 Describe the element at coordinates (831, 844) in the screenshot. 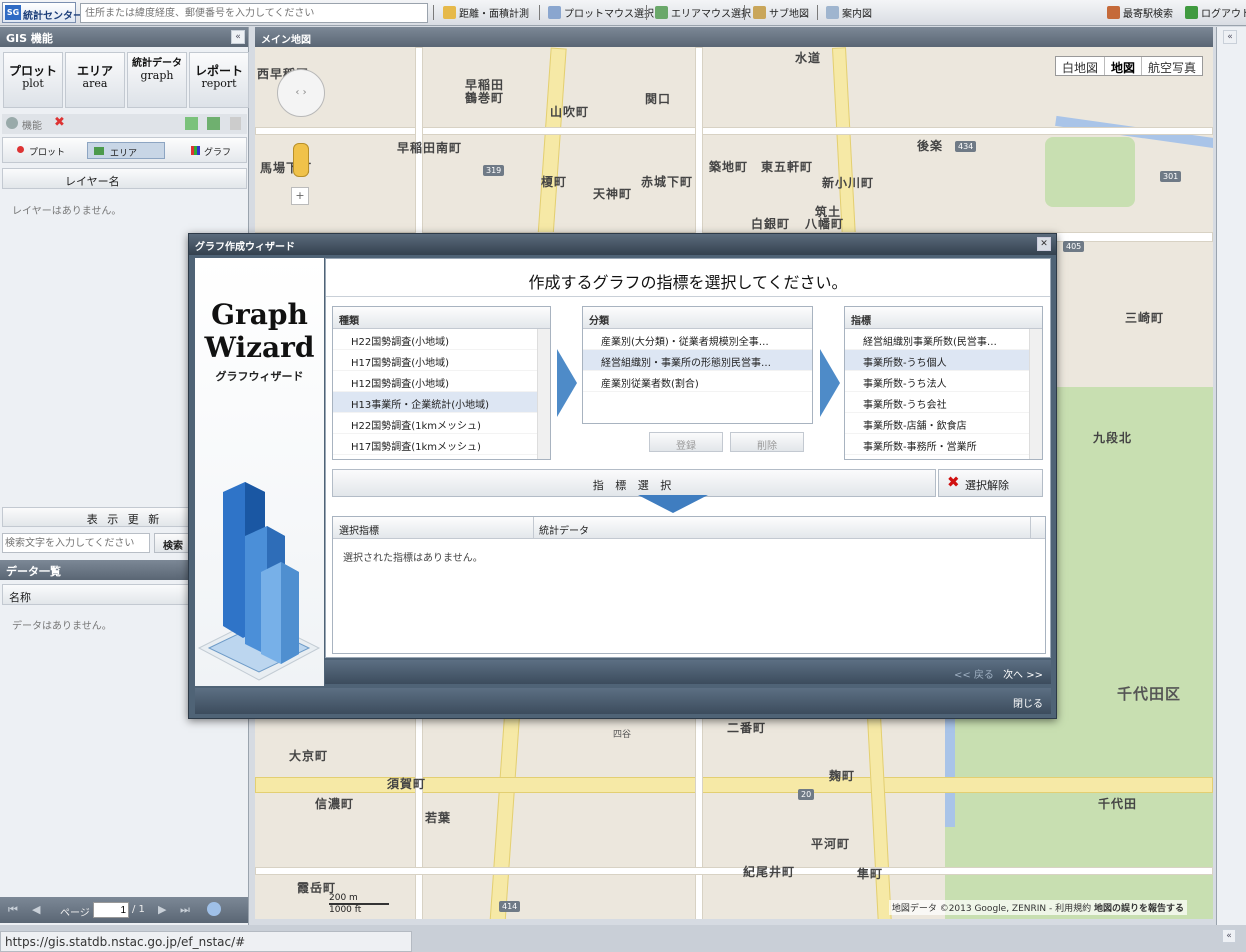

I see `map-label: 平河町` at that location.